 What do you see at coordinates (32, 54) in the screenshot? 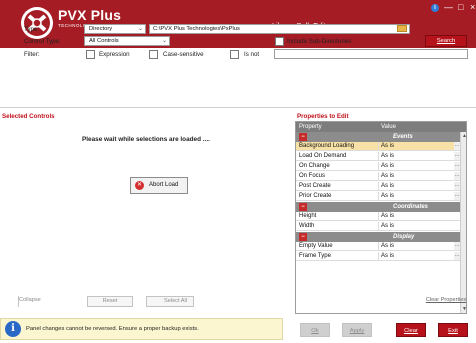
I see `filter-label: Filter:` at bounding box center [32, 54].